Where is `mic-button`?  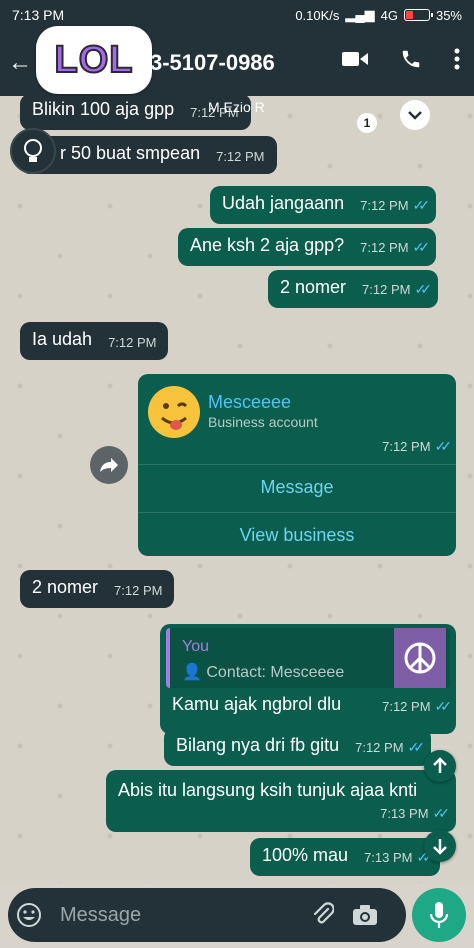 mic-button is located at coordinates (439, 915).